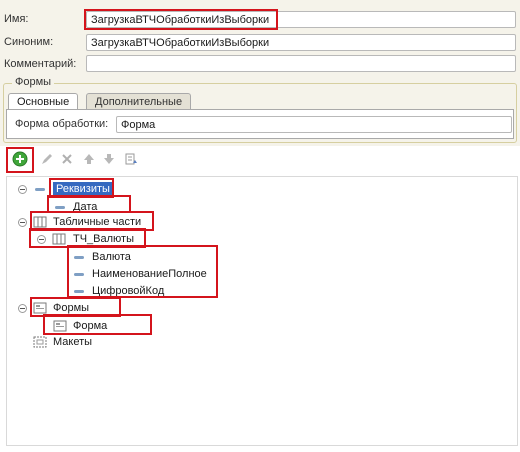  I want to click on add-button, so click(20, 159).